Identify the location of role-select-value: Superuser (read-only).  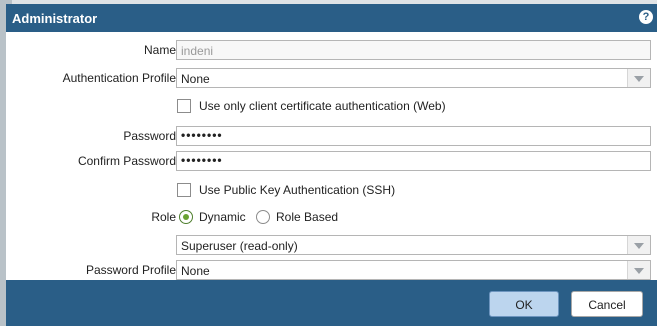
(239, 246).